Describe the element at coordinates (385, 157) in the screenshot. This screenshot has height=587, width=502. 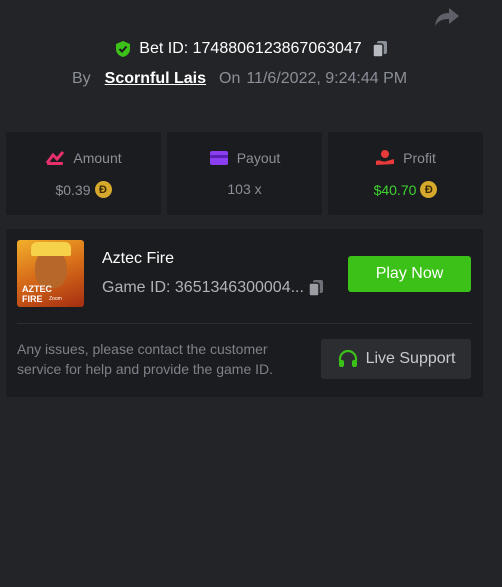
I see `profit-icon` at that location.